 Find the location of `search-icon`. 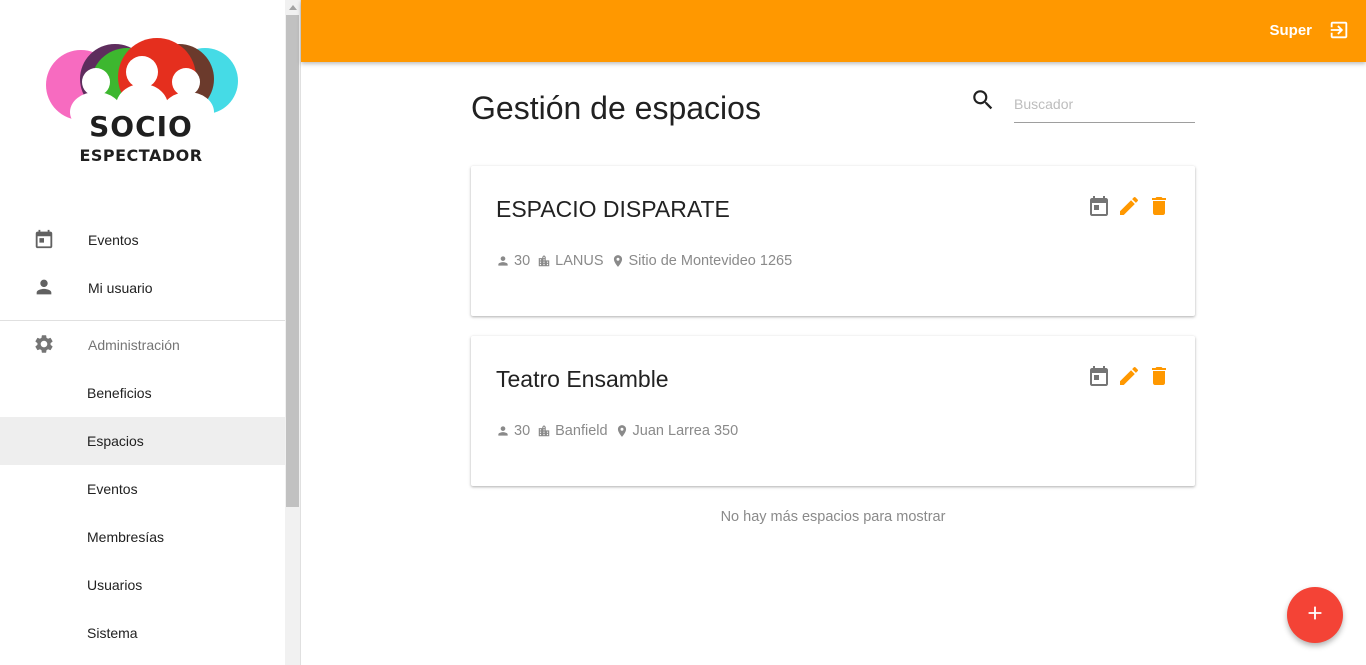

search-icon is located at coordinates (983, 100).